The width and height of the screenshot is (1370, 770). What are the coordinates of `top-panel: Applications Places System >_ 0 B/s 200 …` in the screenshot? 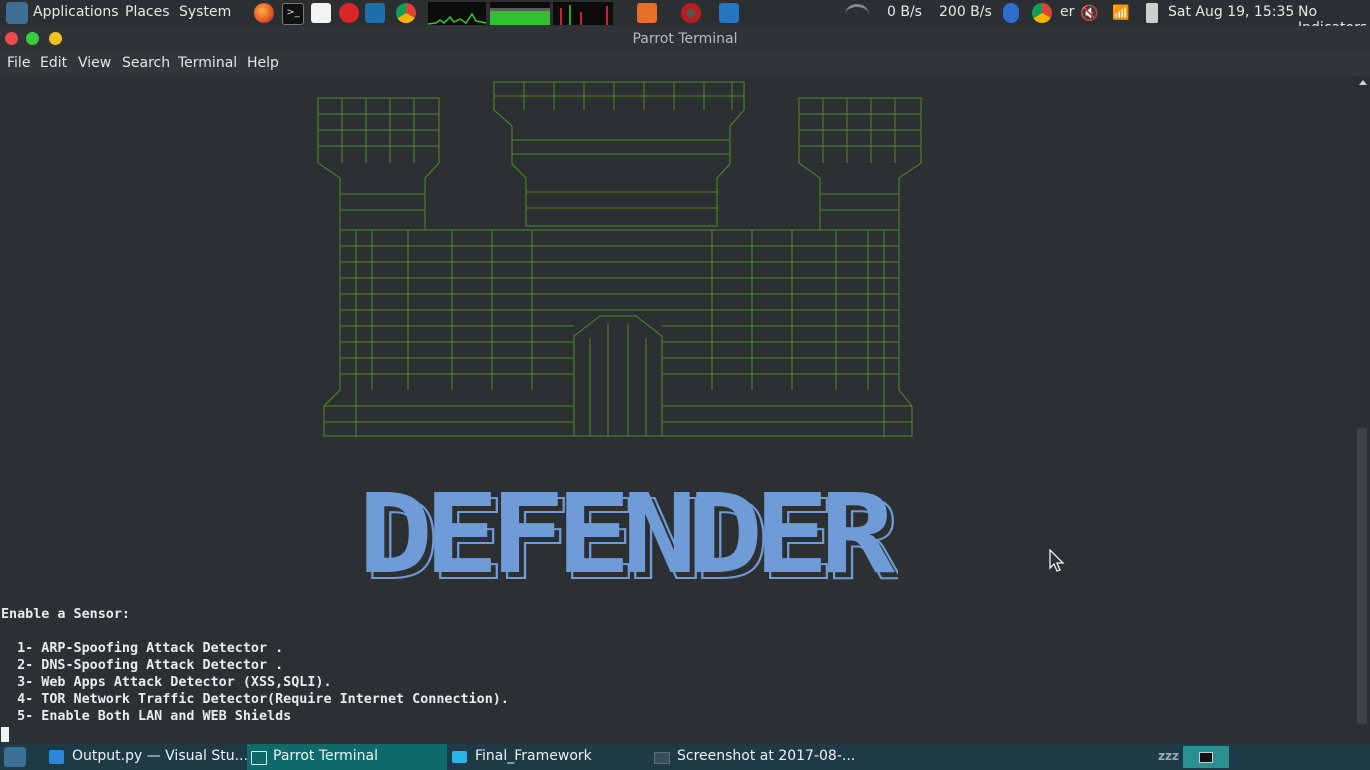 It's located at (685, 18).